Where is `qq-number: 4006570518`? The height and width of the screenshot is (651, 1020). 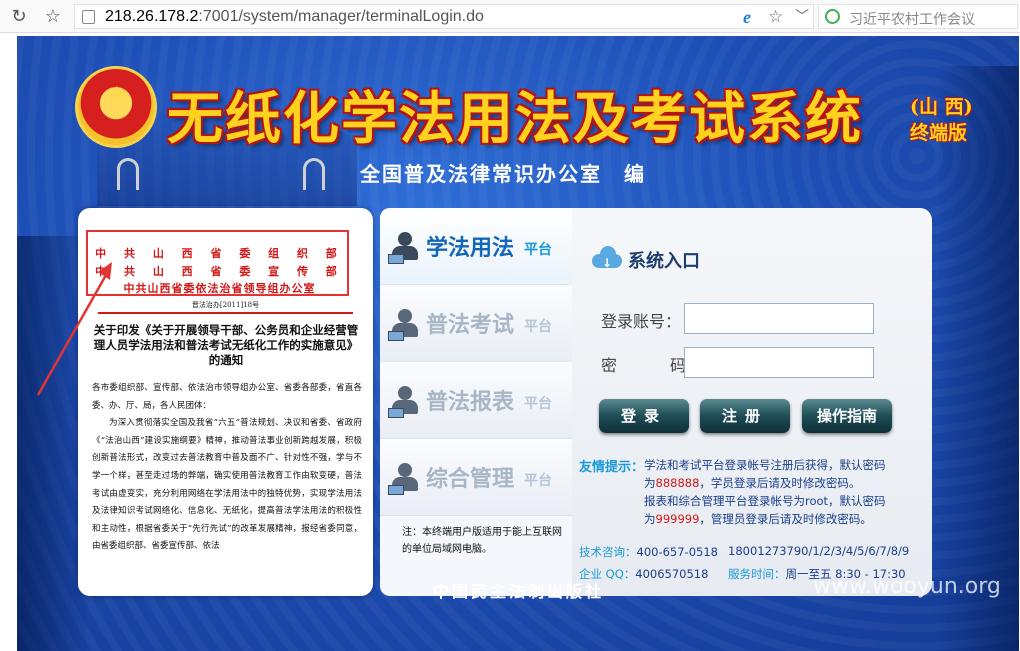 qq-number: 4006570518 is located at coordinates (672, 574).